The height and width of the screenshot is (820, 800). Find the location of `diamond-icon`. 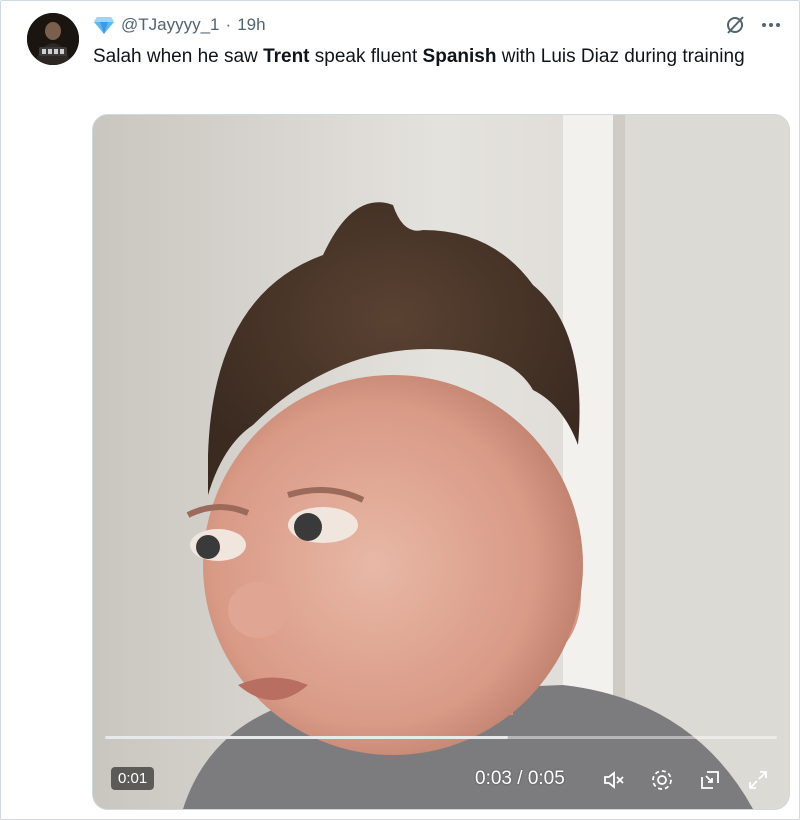

diamond-icon is located at coordinates (104, 25).